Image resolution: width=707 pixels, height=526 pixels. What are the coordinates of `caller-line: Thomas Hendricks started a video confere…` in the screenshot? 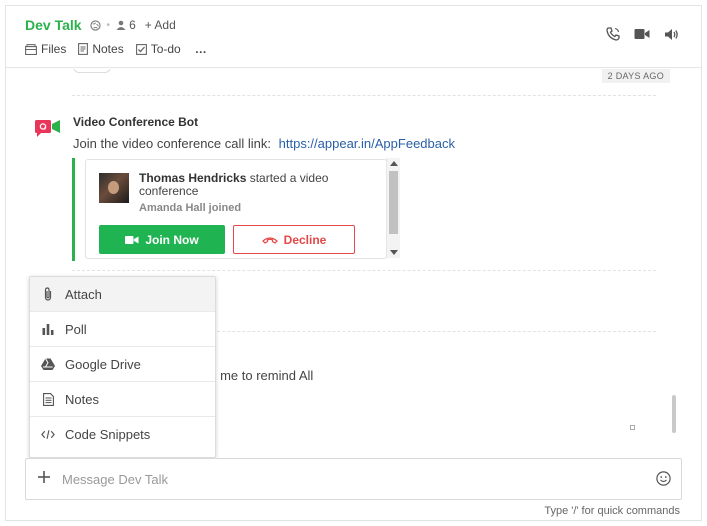 It's located at (246, 185).